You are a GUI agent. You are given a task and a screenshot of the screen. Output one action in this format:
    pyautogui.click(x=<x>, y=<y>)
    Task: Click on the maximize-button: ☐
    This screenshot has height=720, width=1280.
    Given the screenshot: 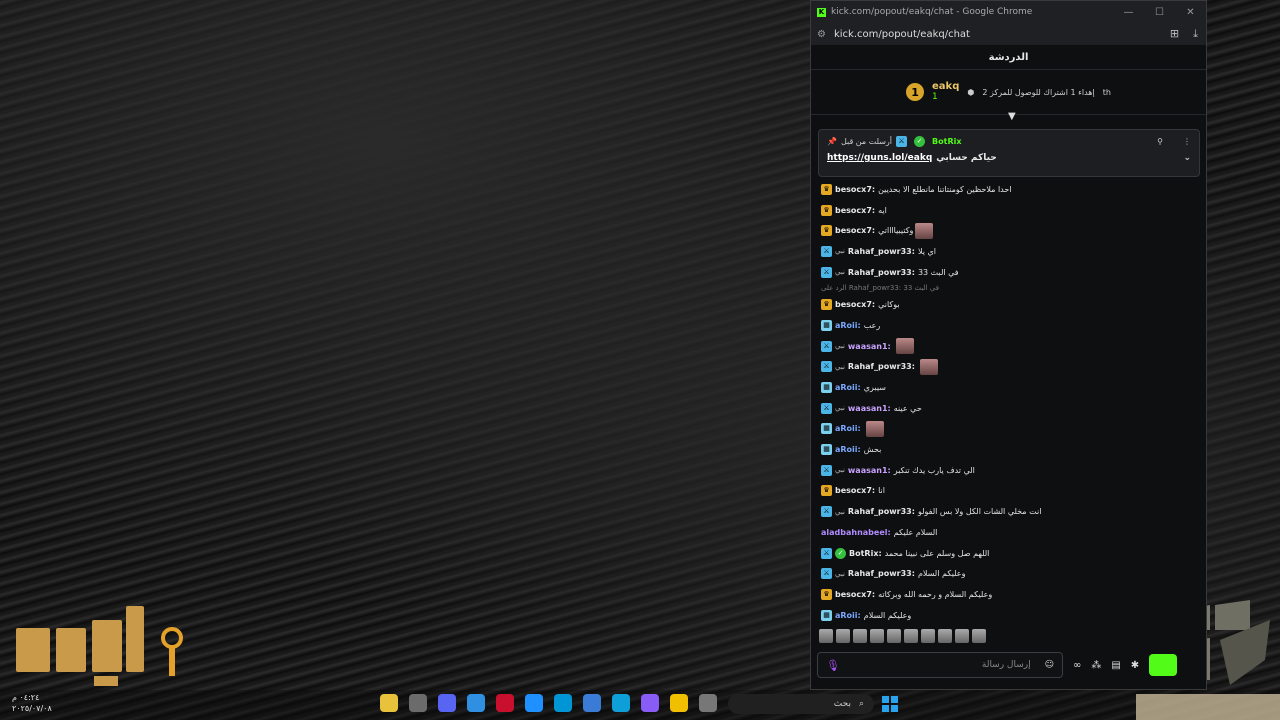 What is the action you would take?
    pyautogui.click(x=1159, y=12)
    